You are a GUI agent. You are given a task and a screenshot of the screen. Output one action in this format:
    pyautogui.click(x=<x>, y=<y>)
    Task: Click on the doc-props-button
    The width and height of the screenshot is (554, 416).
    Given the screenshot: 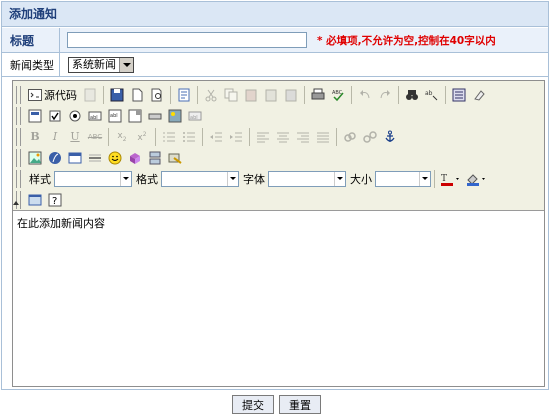 What is the action you would take?
    pyautogui.click(x=90, y=95)
    